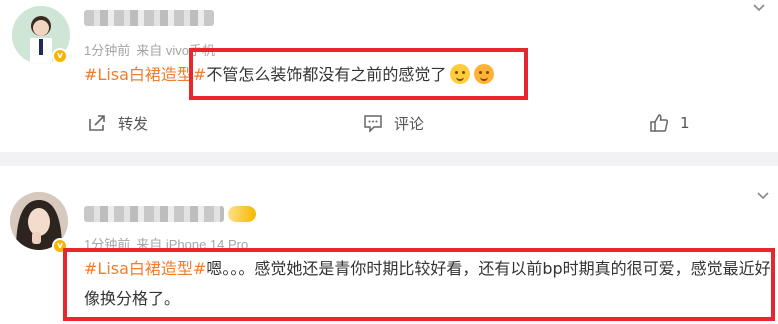 The width and height of the screenshot is (778, 324). I want to click on level-badge-icon, so click(242, 214).